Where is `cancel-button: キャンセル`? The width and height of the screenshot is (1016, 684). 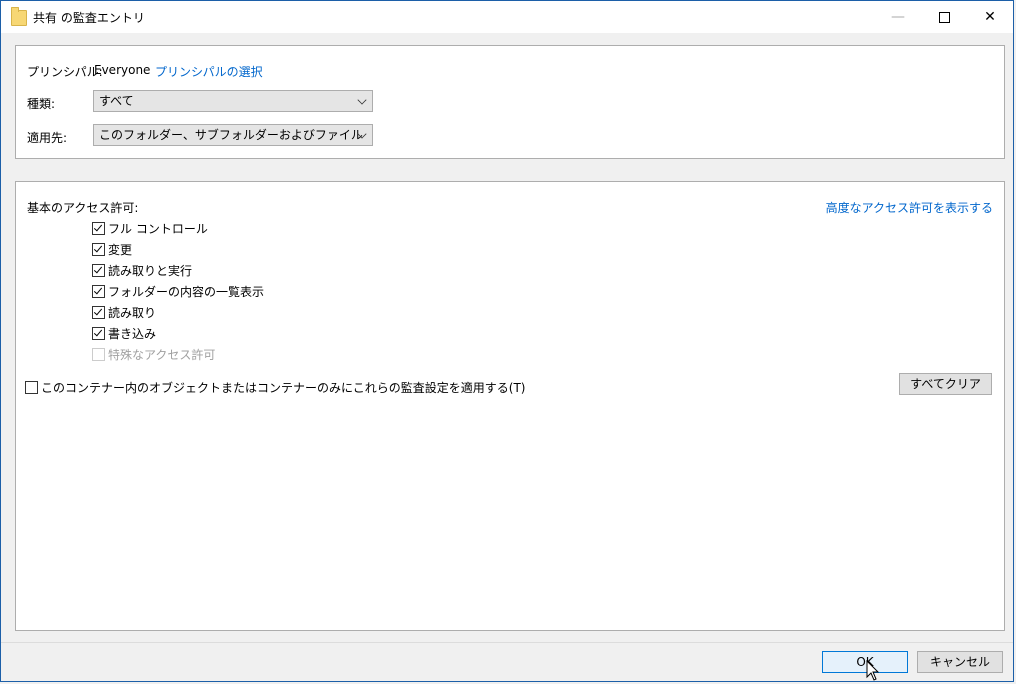 cancel-button: キャンセル is located at coordinates (960, 662).